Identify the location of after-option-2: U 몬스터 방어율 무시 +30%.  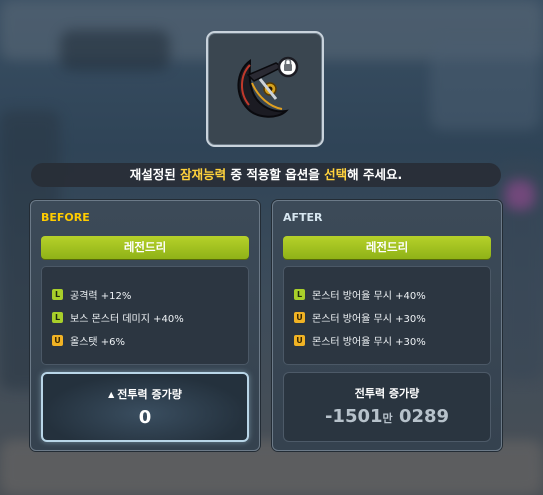
(360, 317).